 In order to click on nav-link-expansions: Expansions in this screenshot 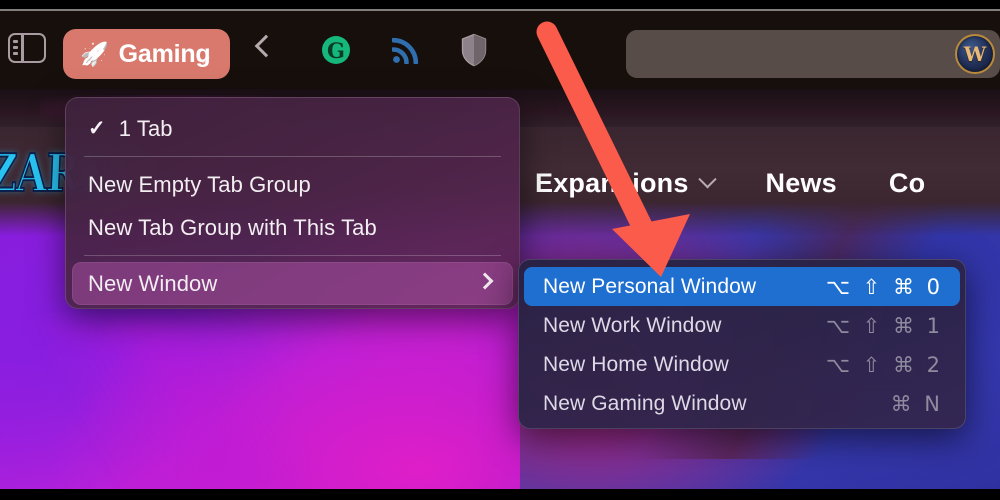, I will do `click(626, 183)`.